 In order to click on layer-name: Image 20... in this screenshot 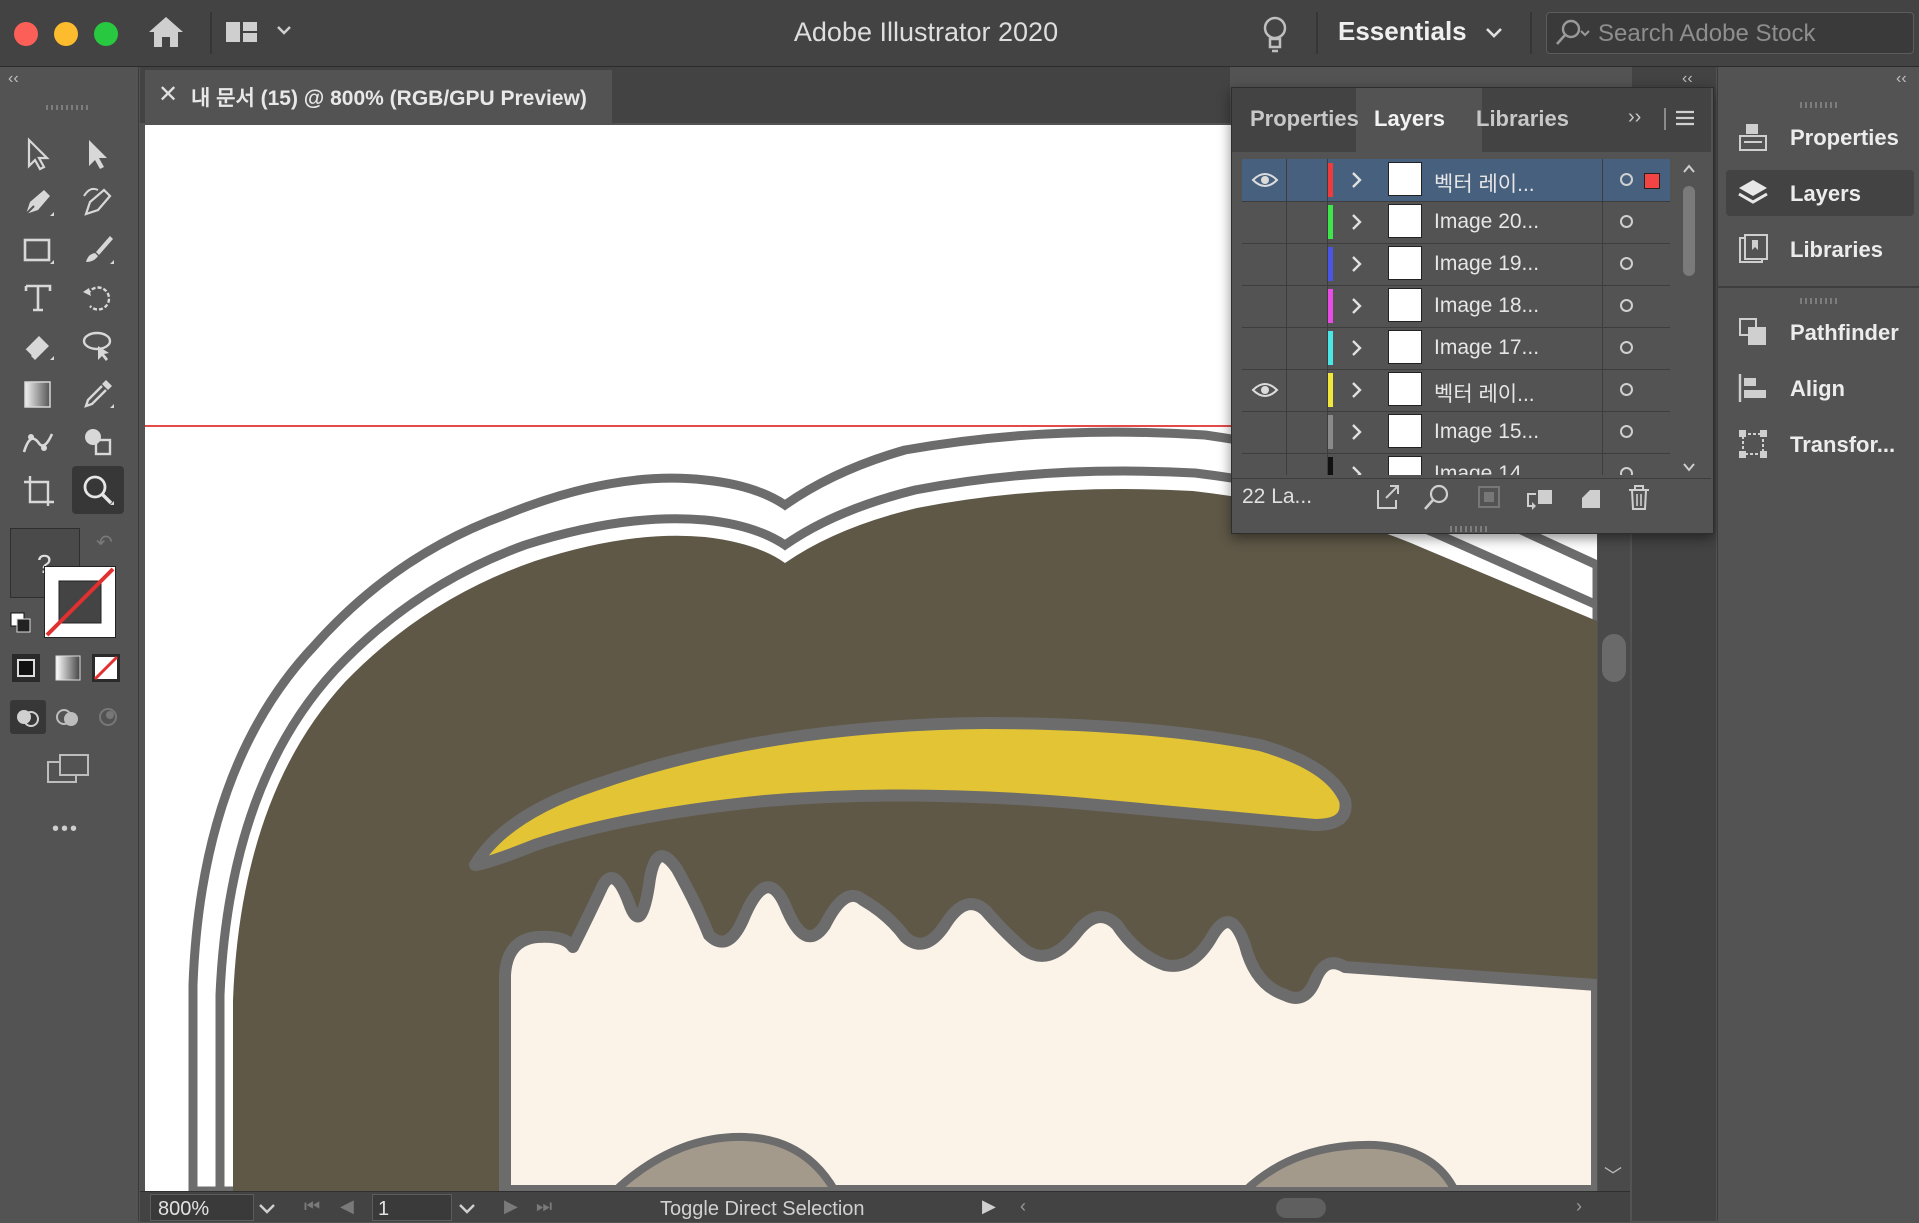, I will do `click(1486, 222)`.